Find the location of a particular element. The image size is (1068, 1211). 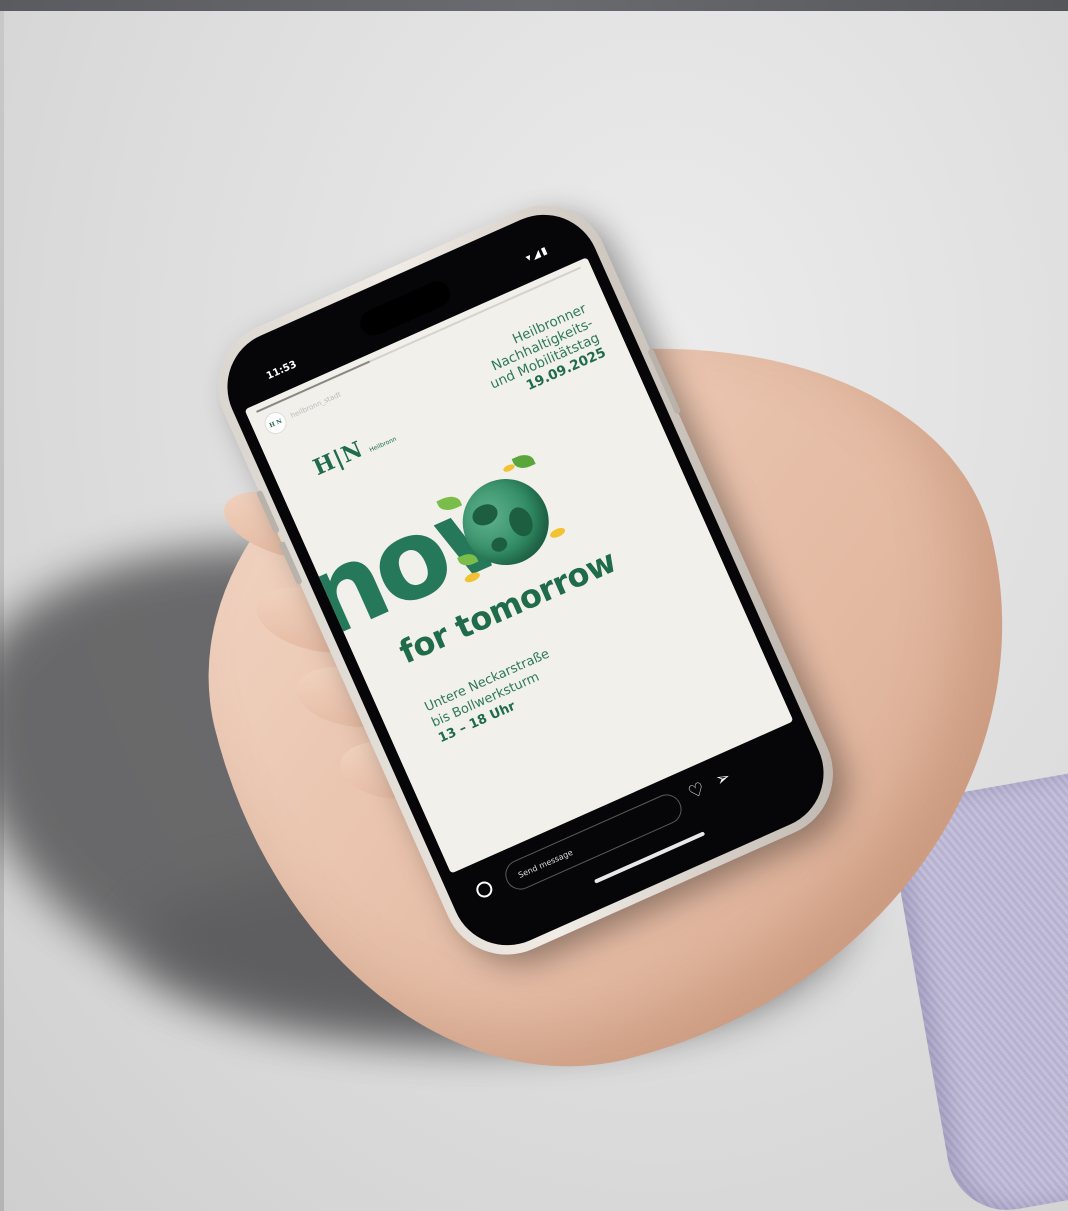

status-time: 11:53 is located at coordinates (281, 371).